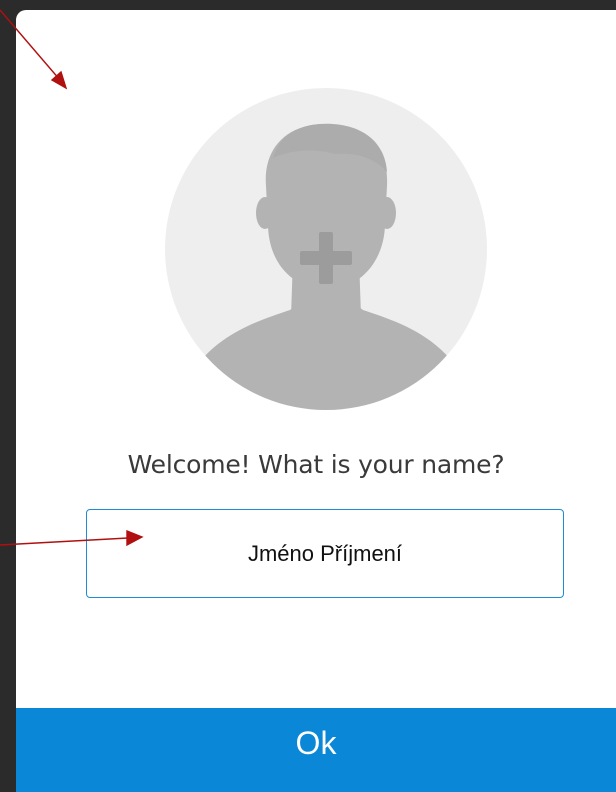 This screenshot has height=792, width=616. Describe the element at coordinates (325, 553) in the screenshot. I see `name-input` at that location.